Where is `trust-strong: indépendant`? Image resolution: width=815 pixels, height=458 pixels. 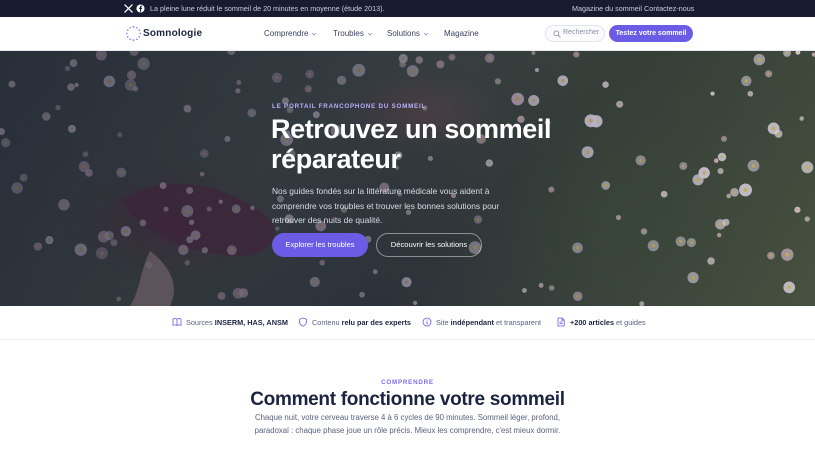 trust-strong: indépendant is located at coordinates (472, 322).